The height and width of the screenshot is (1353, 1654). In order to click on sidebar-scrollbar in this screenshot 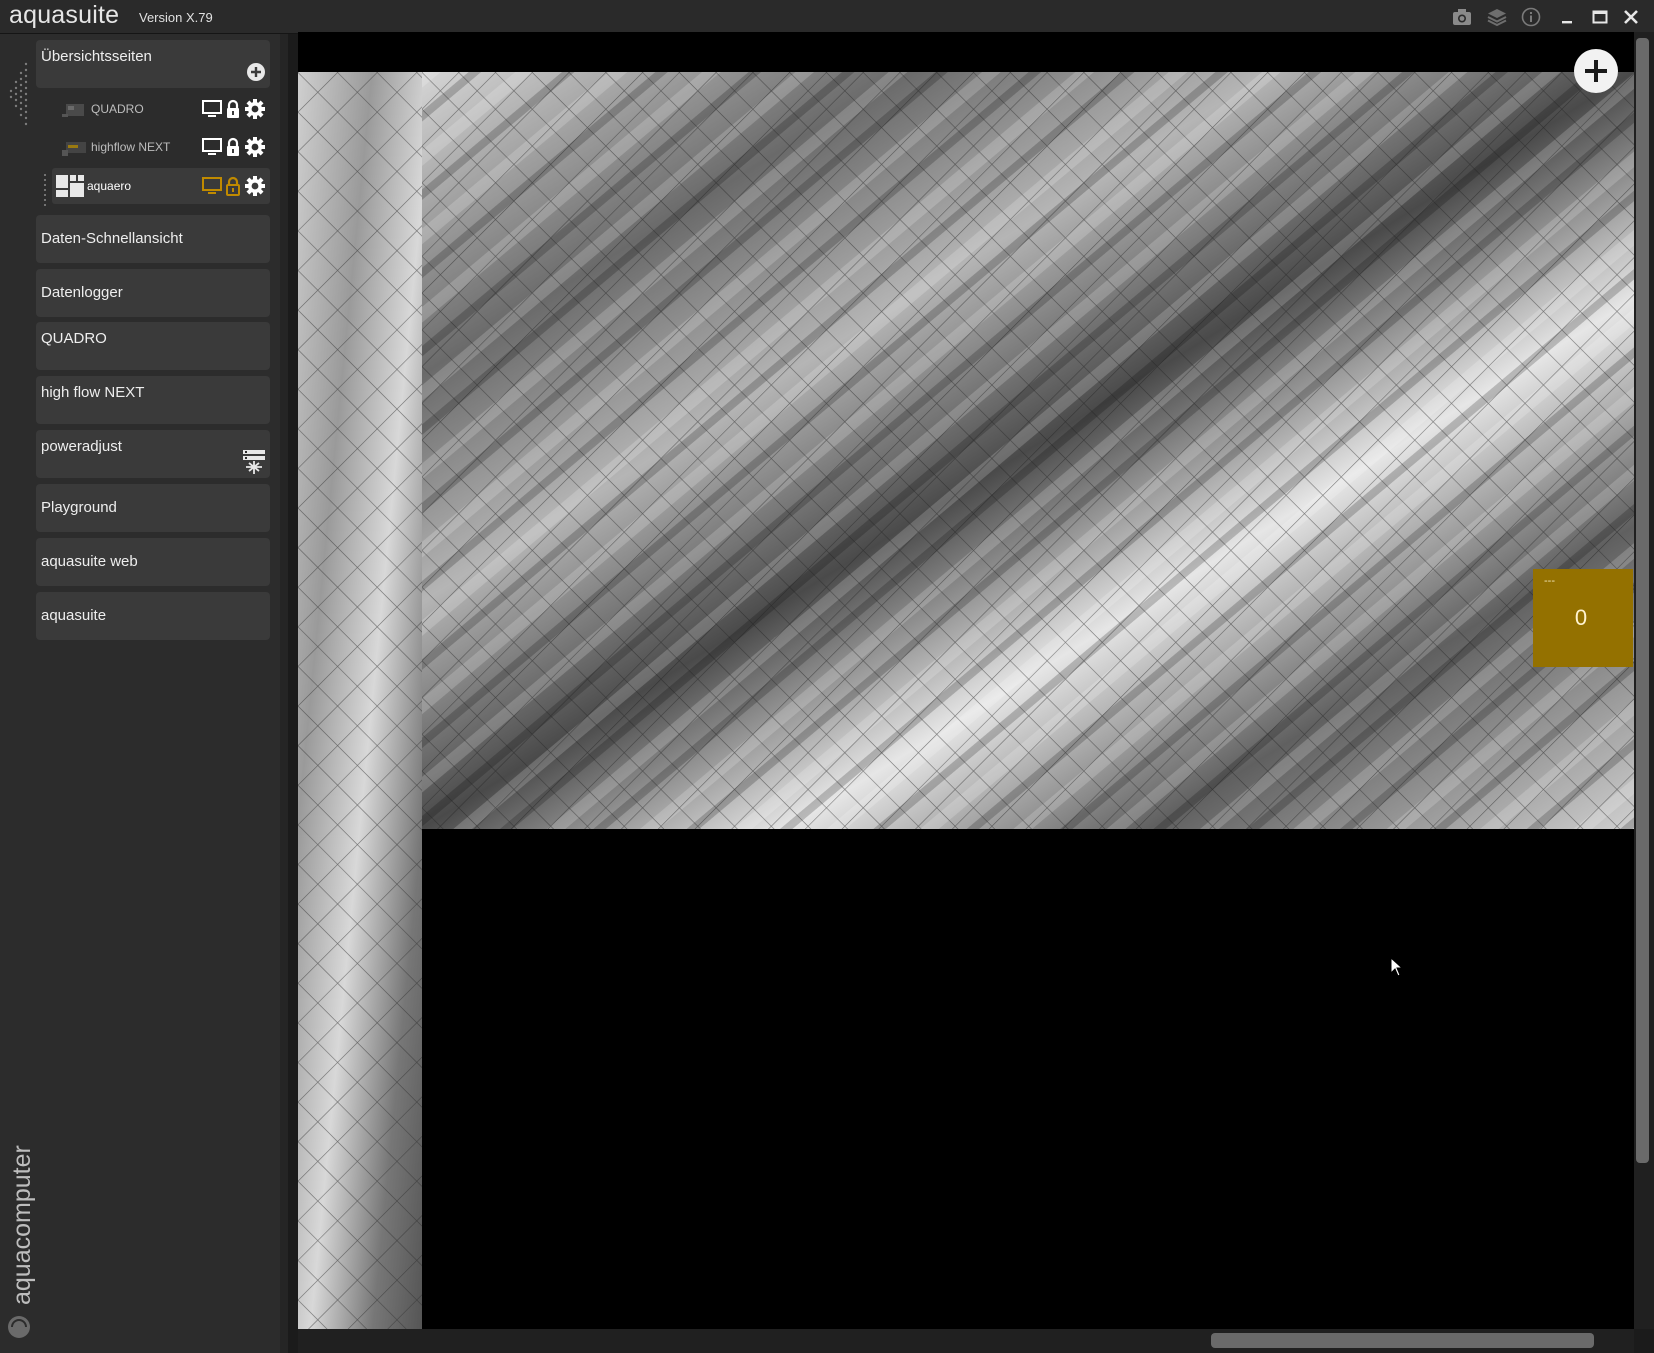, I will do `click(284, 693)`.